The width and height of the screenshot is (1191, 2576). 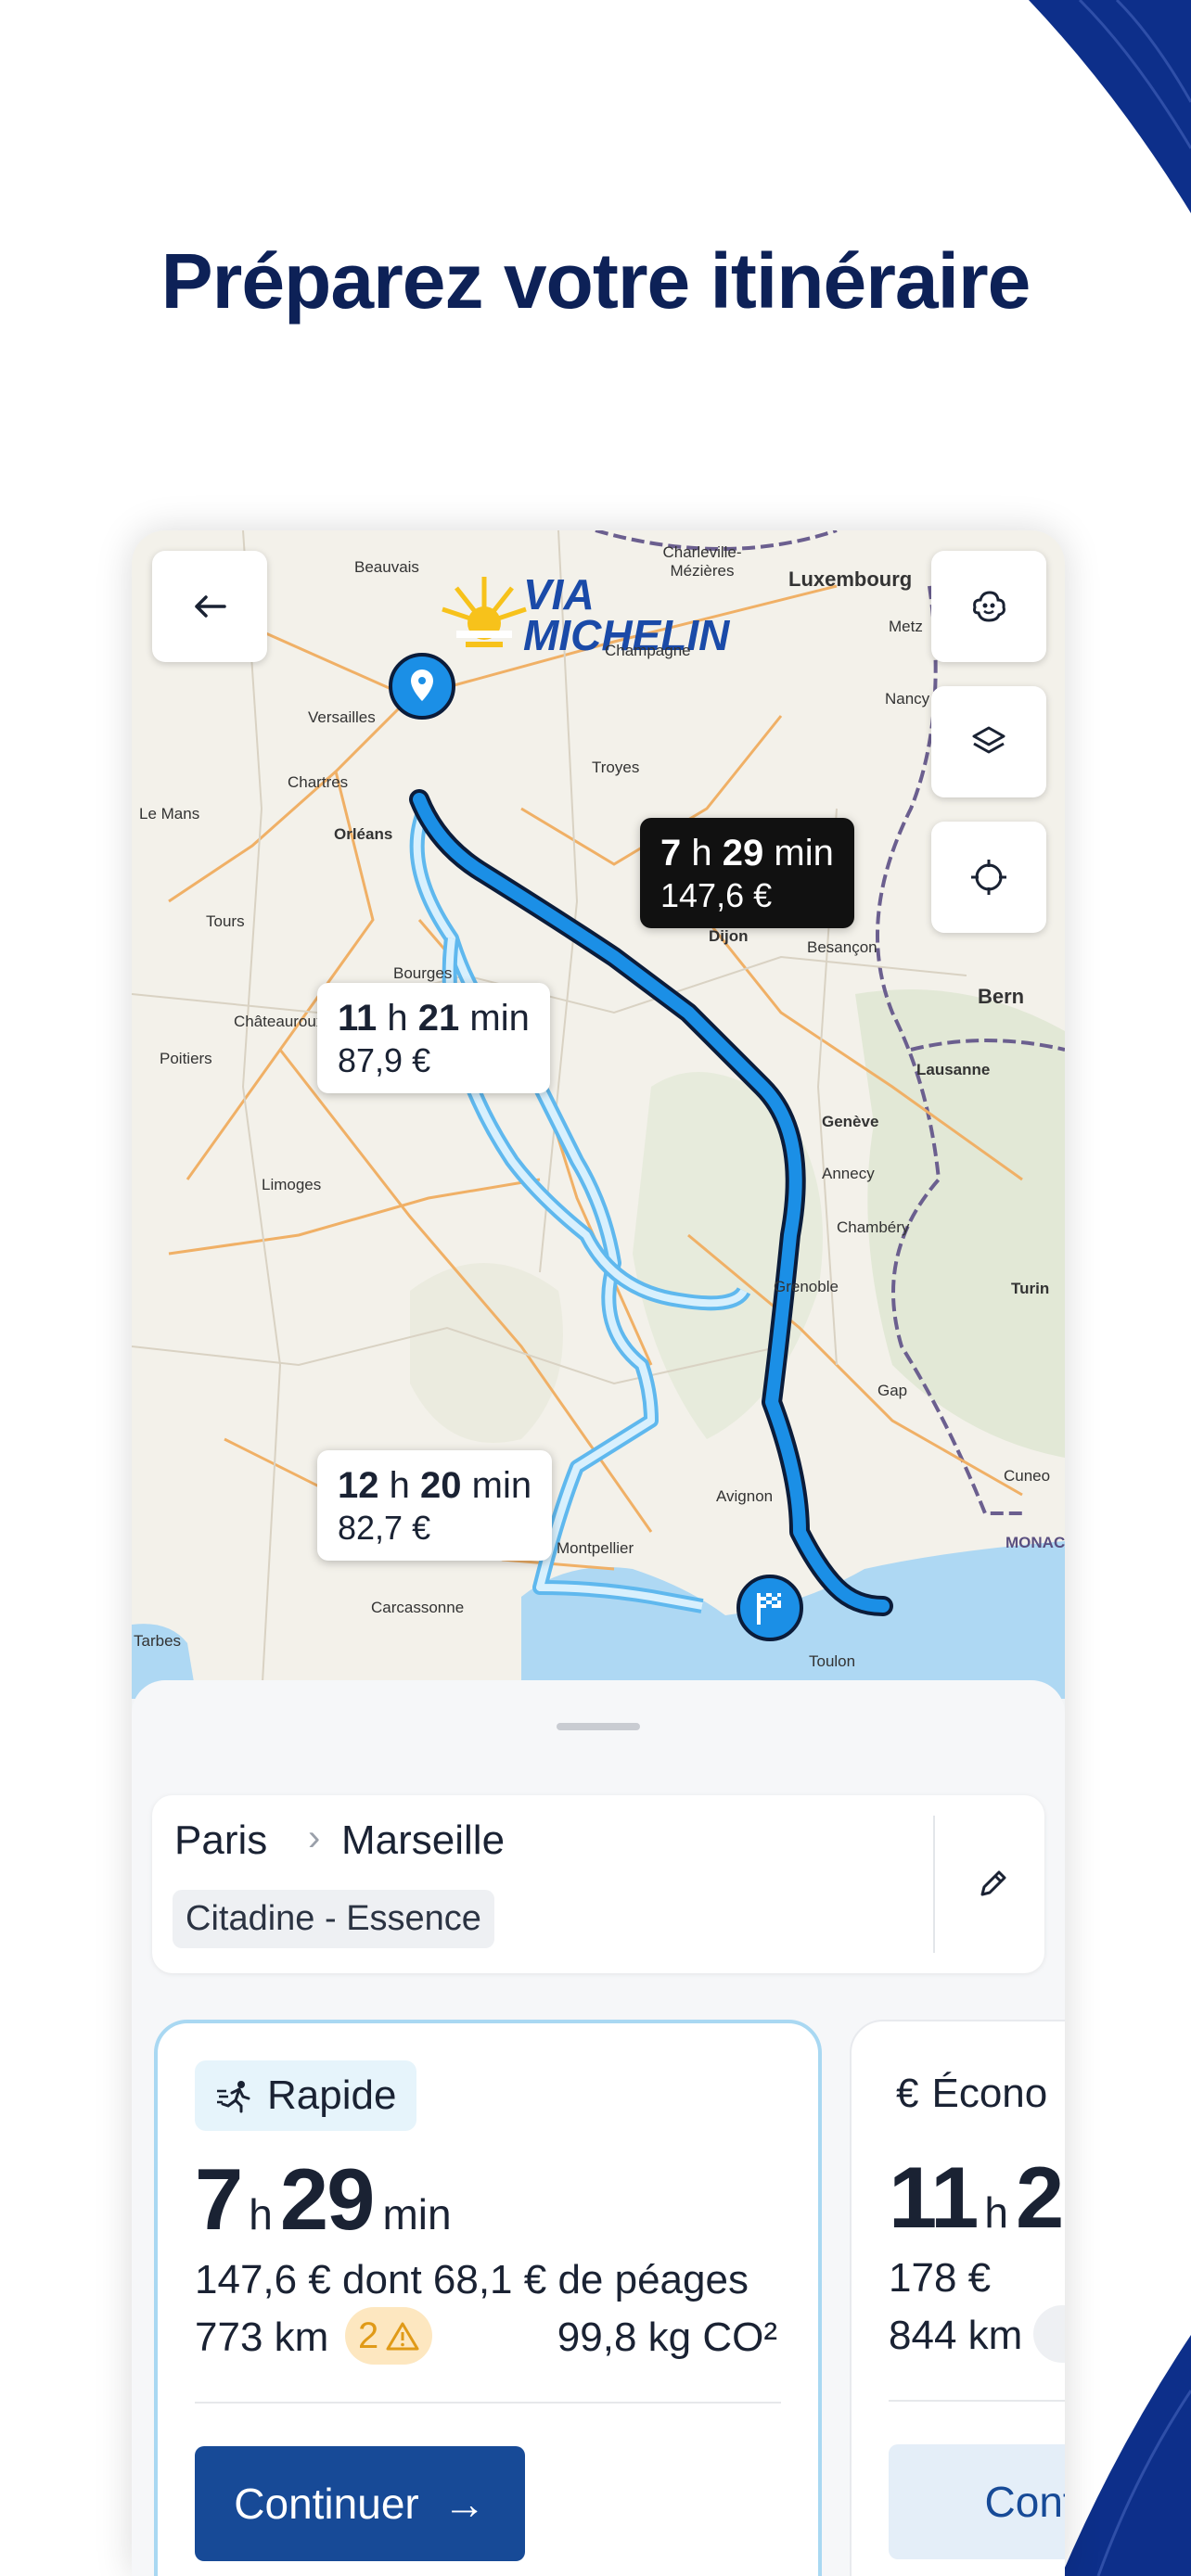 What do you see at coordinates (441, 1485) in the screenshot?
I see `route-label-minutes: 20` at bounding box center [441, 1485].